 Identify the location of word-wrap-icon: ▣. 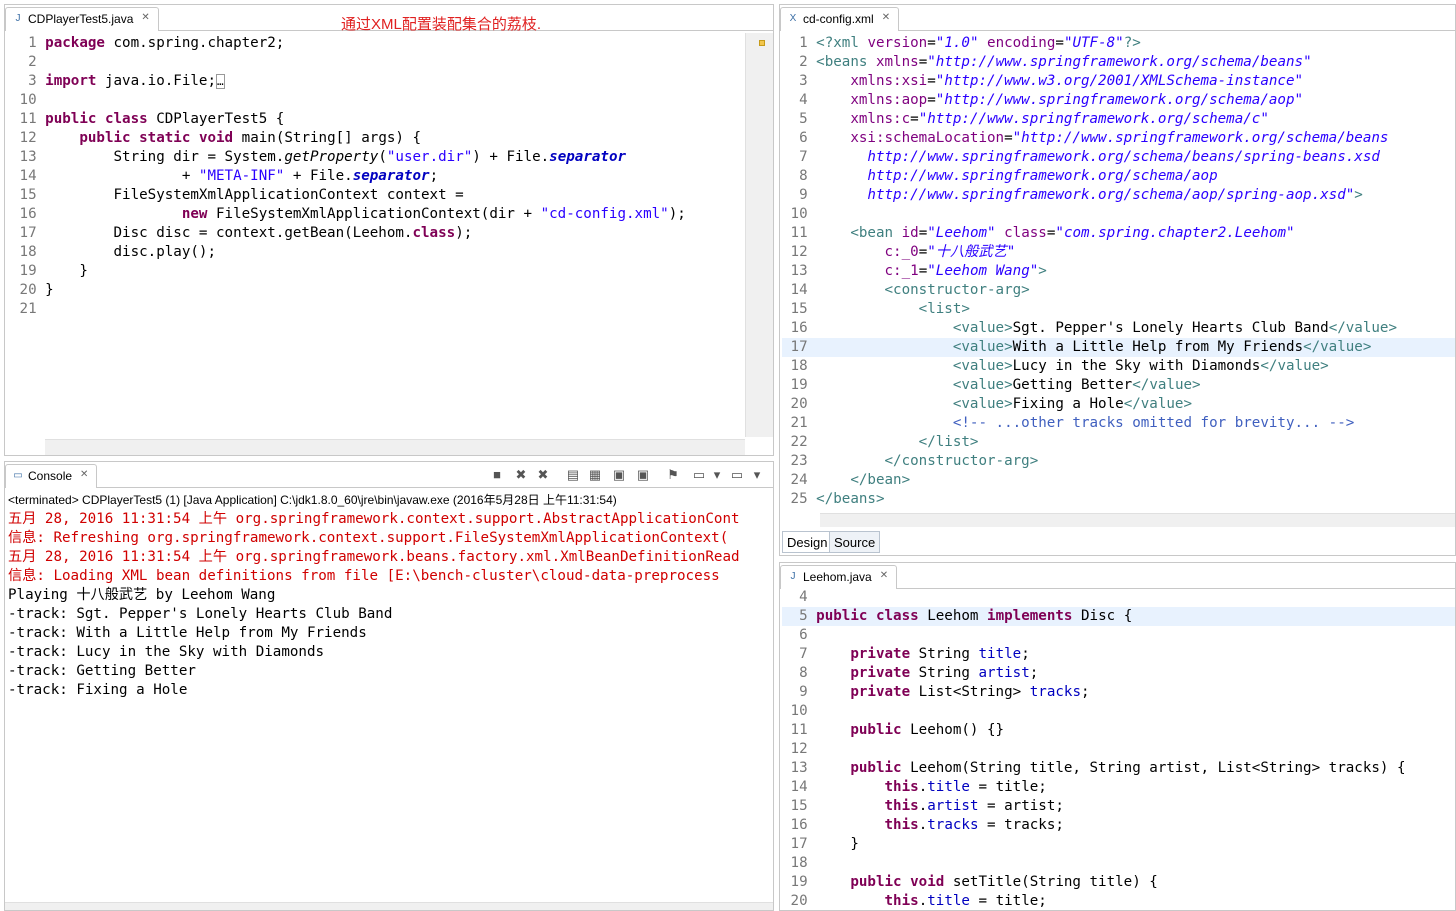
(619, 475).